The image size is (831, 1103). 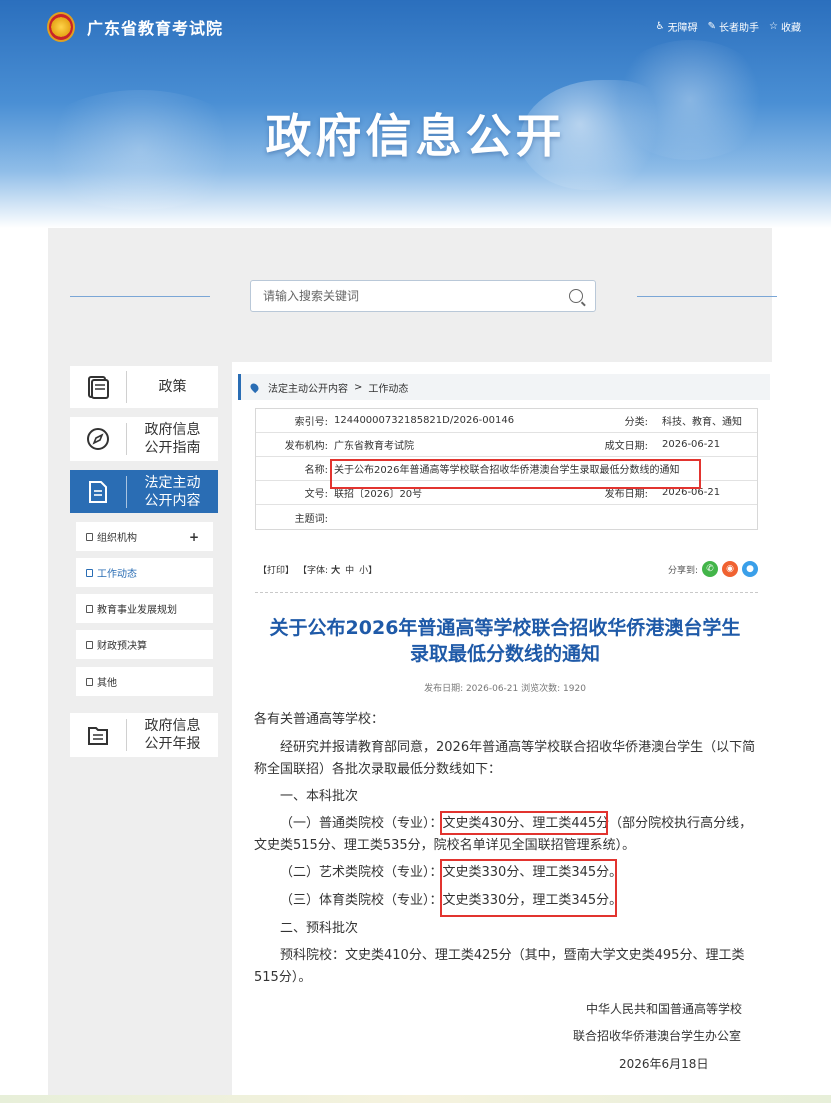 What do you see at coordinates (98, 492) in the screenshot?
I see `document-icon` at bounding box center [98, 492].